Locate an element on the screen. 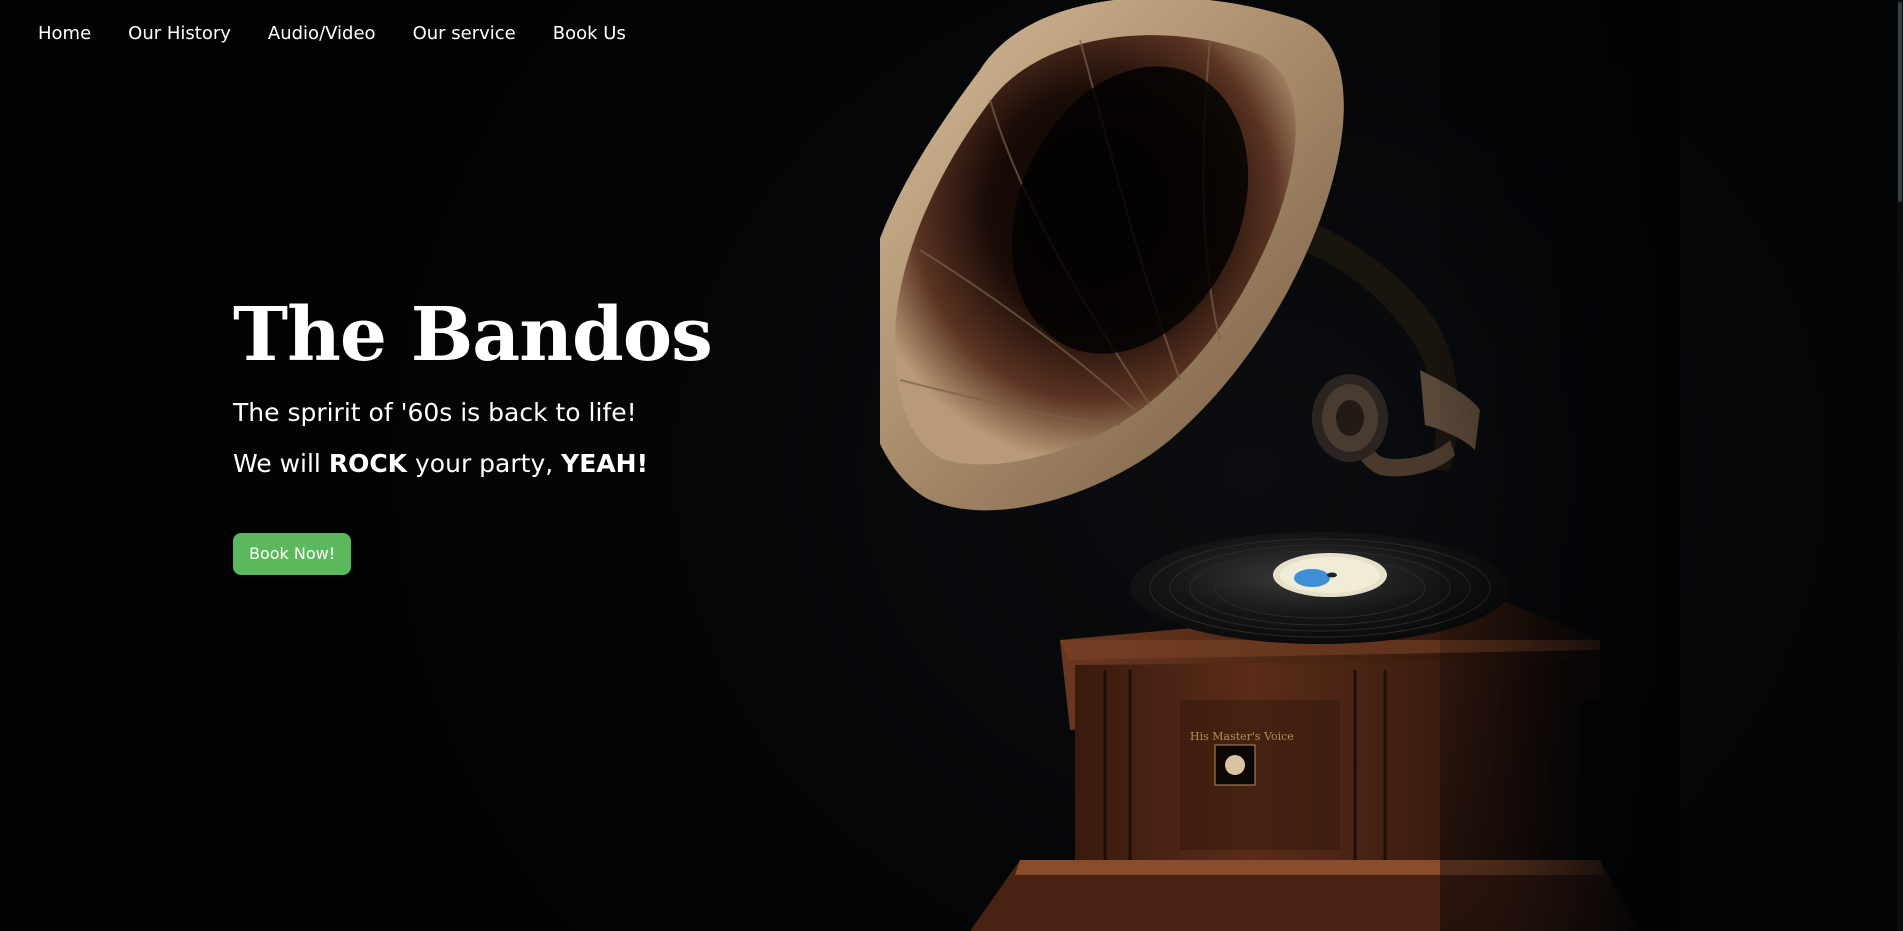 This screenshot has width=1903, height=931. tagline2-mid: your party, is located at coordinates (484, 463).